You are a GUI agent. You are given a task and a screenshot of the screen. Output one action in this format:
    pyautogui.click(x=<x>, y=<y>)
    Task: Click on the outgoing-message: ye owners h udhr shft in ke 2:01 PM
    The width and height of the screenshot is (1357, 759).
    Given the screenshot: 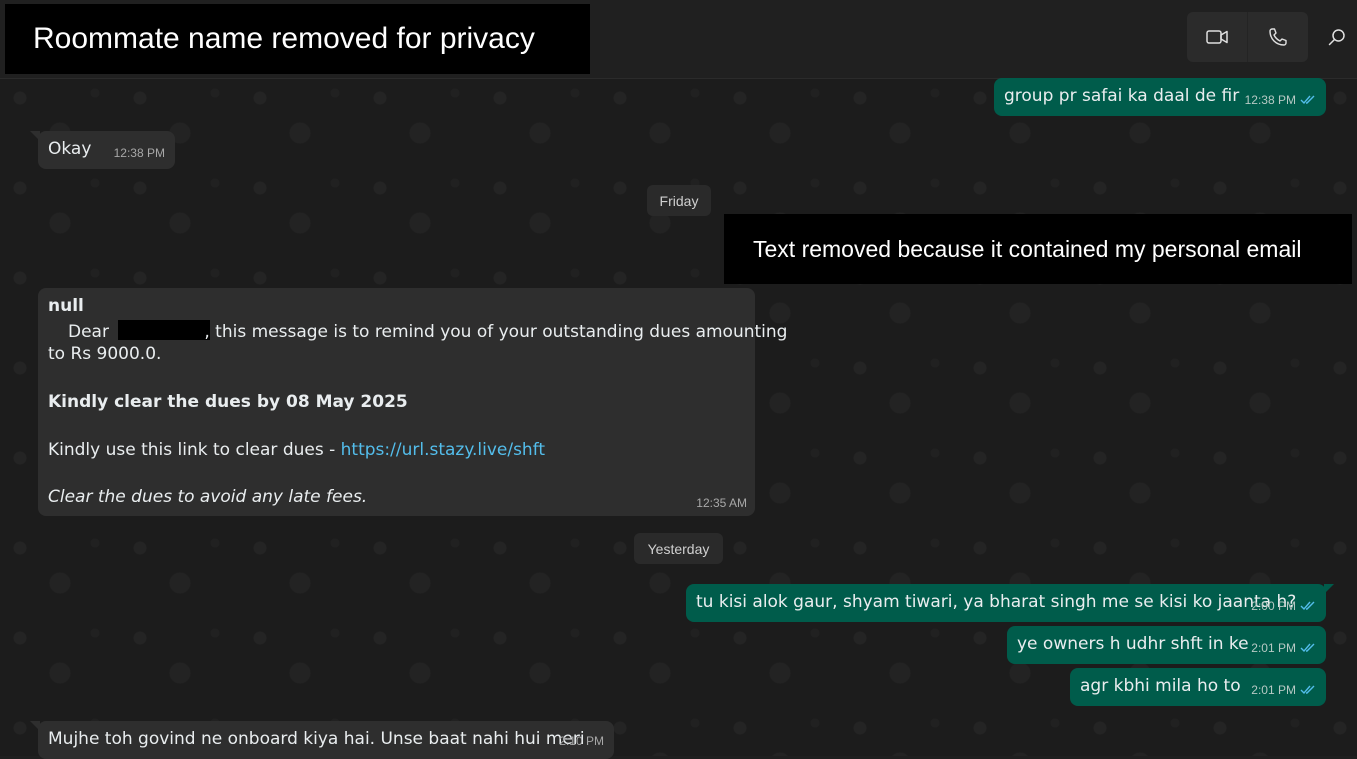 What is the action you would take?
    pyautogui.click(x=1166, y=645)
    